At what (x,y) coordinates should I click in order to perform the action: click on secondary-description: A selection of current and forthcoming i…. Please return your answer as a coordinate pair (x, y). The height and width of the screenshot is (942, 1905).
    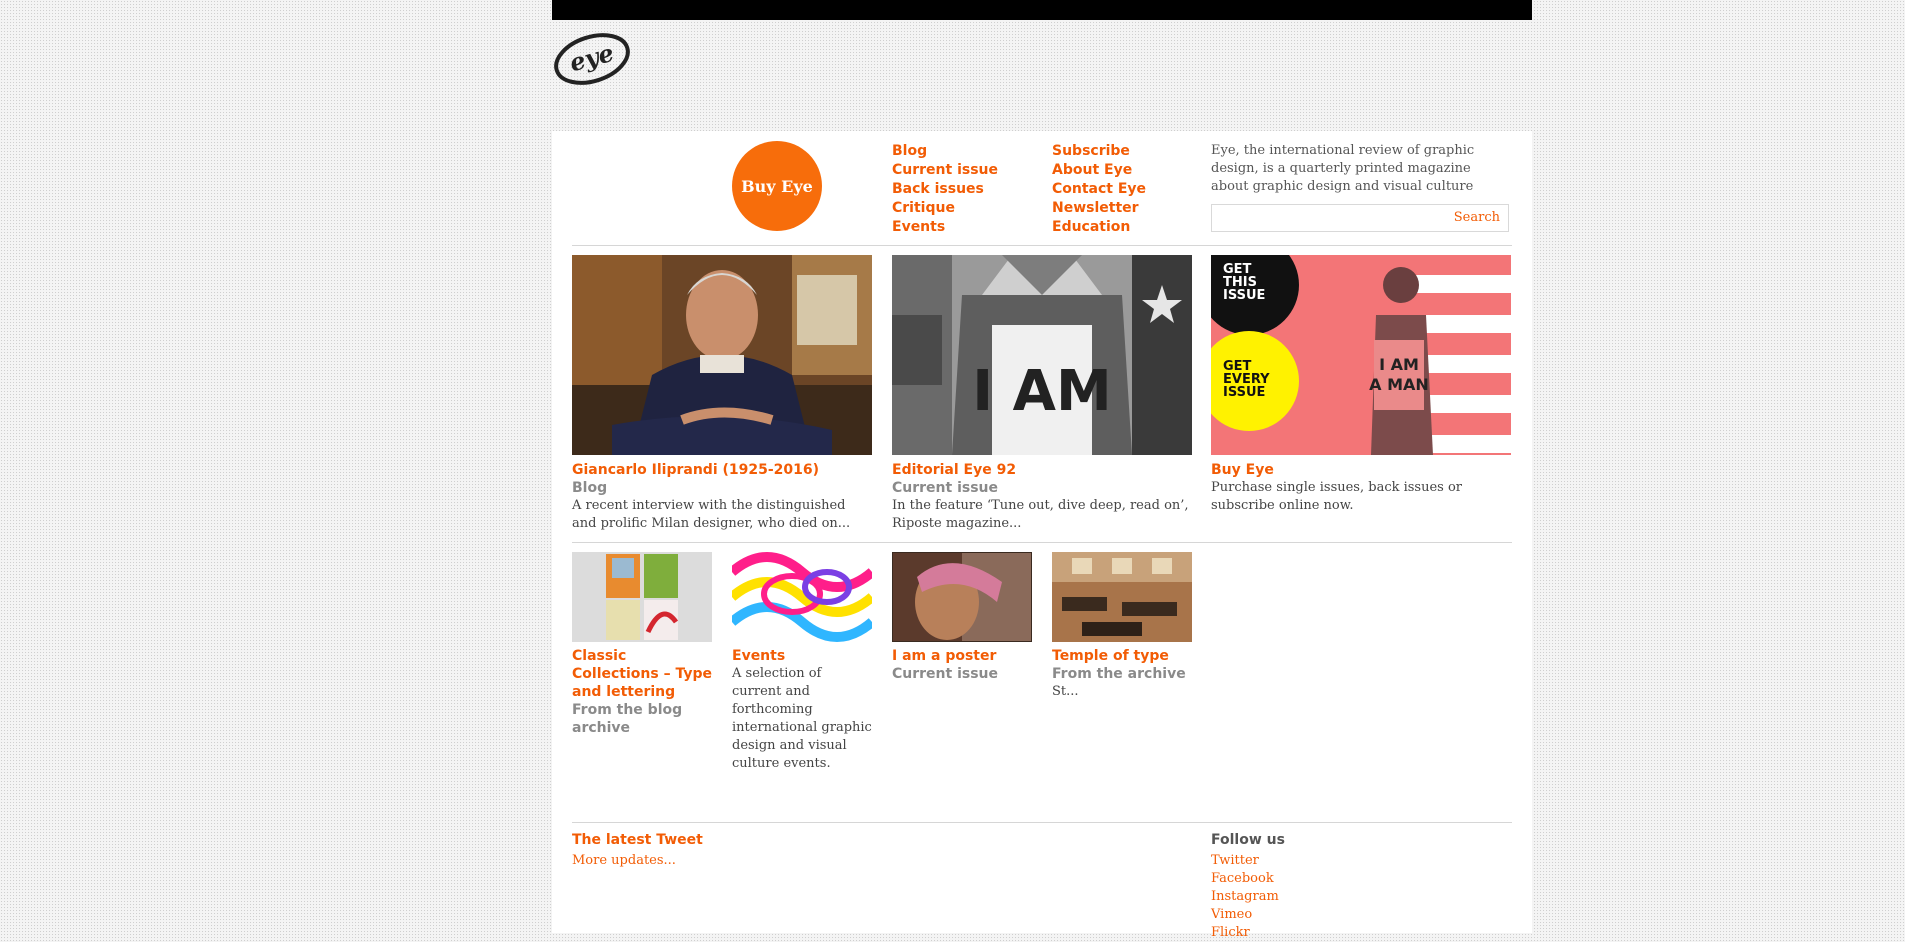
    Looking at the image, I should click on (802, 718).